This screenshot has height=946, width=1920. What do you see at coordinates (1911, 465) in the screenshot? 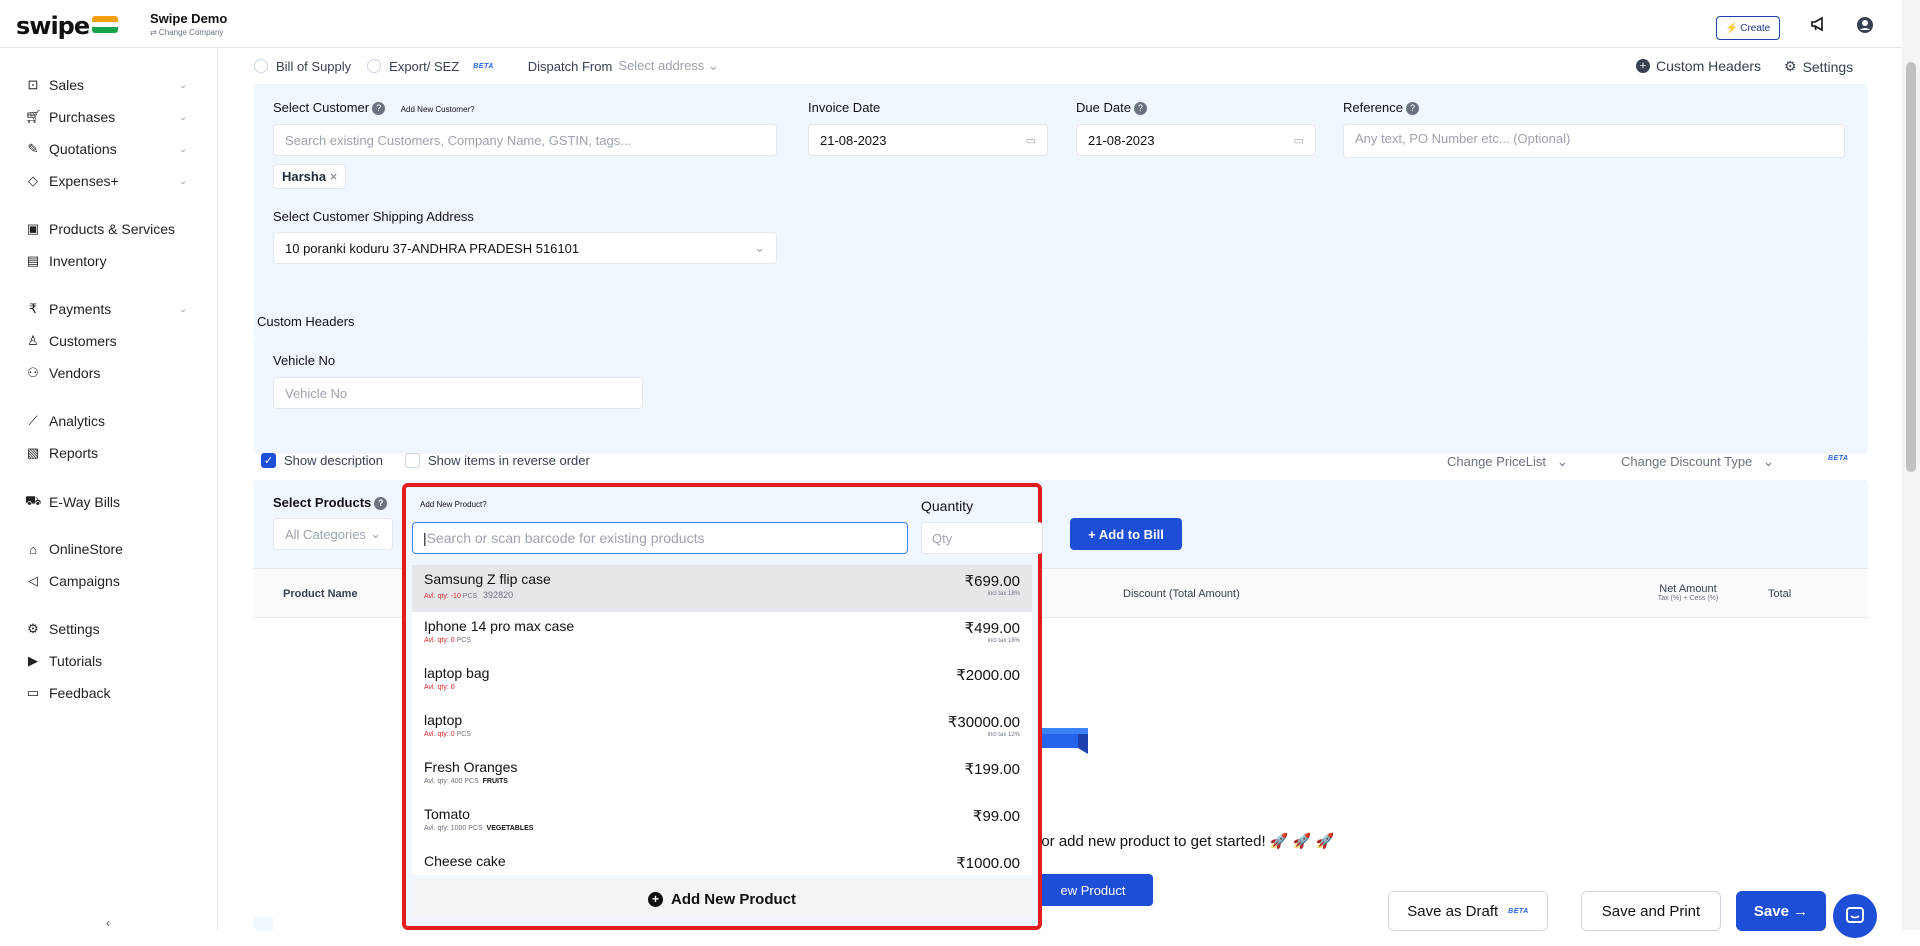
I see `page-scrollbar` at bounding box center [1911, 465].